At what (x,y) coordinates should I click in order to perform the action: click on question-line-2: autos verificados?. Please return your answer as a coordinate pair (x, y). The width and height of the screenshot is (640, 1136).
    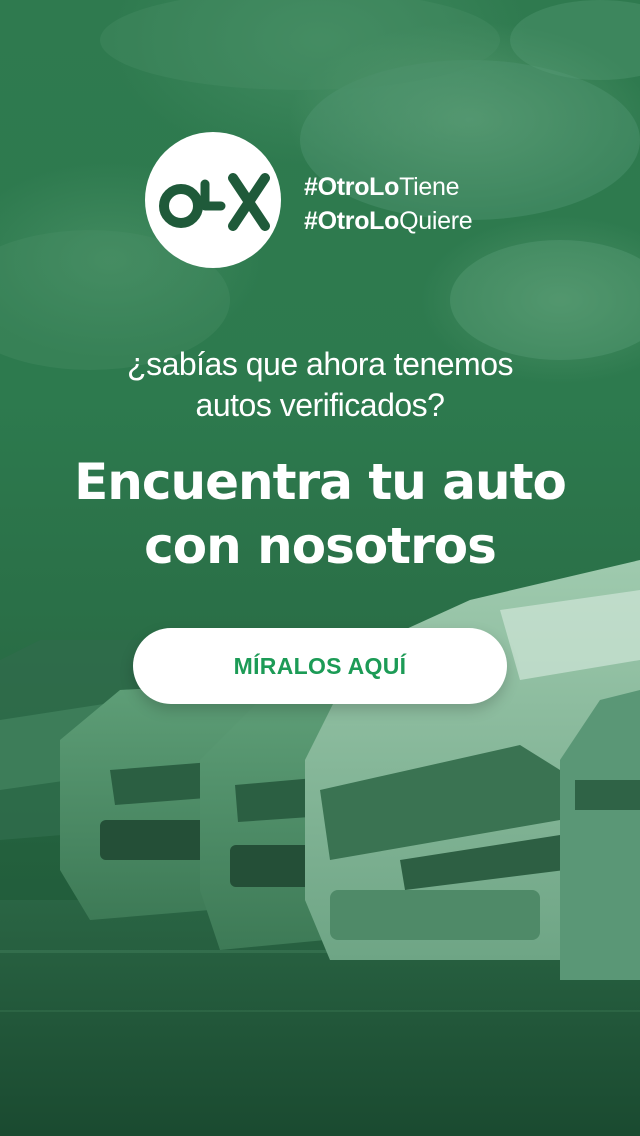
    Looking at the image, I should click on (320, 405).